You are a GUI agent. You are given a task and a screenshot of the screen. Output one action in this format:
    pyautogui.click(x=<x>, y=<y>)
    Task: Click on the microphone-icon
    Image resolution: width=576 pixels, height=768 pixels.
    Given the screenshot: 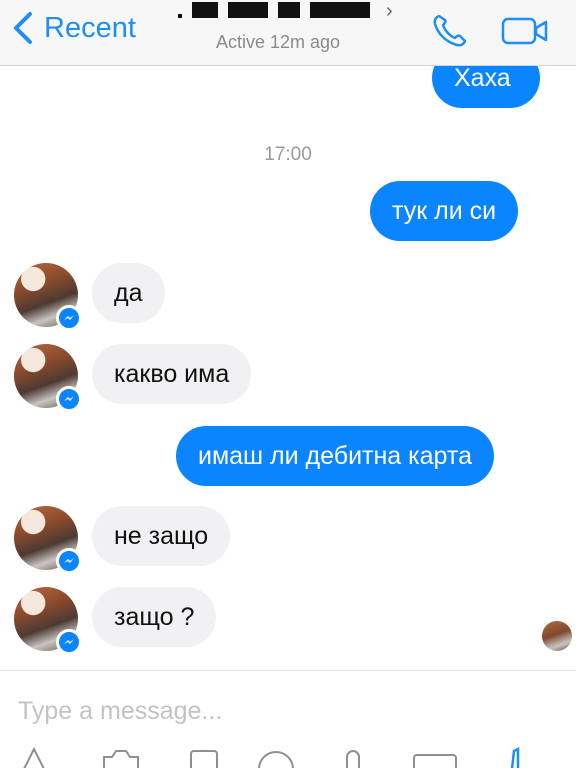 What is the action you would take?
    pyautogui.click(x=353, y=756)
    